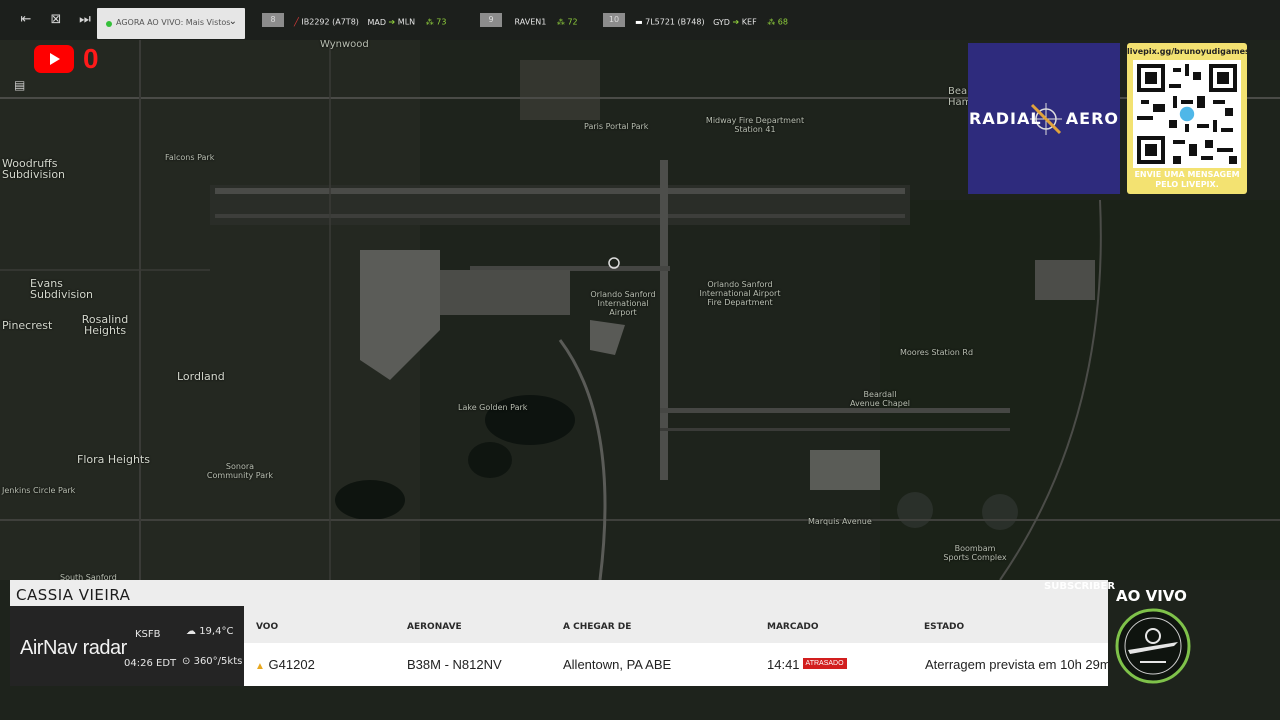  Describe the element at coordinates (260, 666) in the screenshot. I see `plane-icon: ▲` at that location.